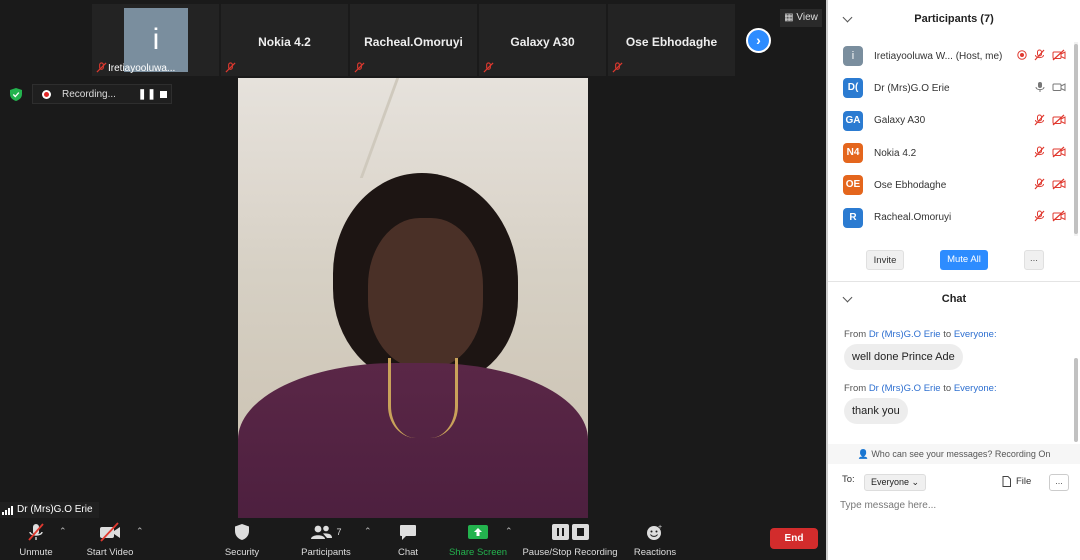  Describe the element at coordinates (853, 120) in the screenshot. I see `participant-avatar: GA` at that location.